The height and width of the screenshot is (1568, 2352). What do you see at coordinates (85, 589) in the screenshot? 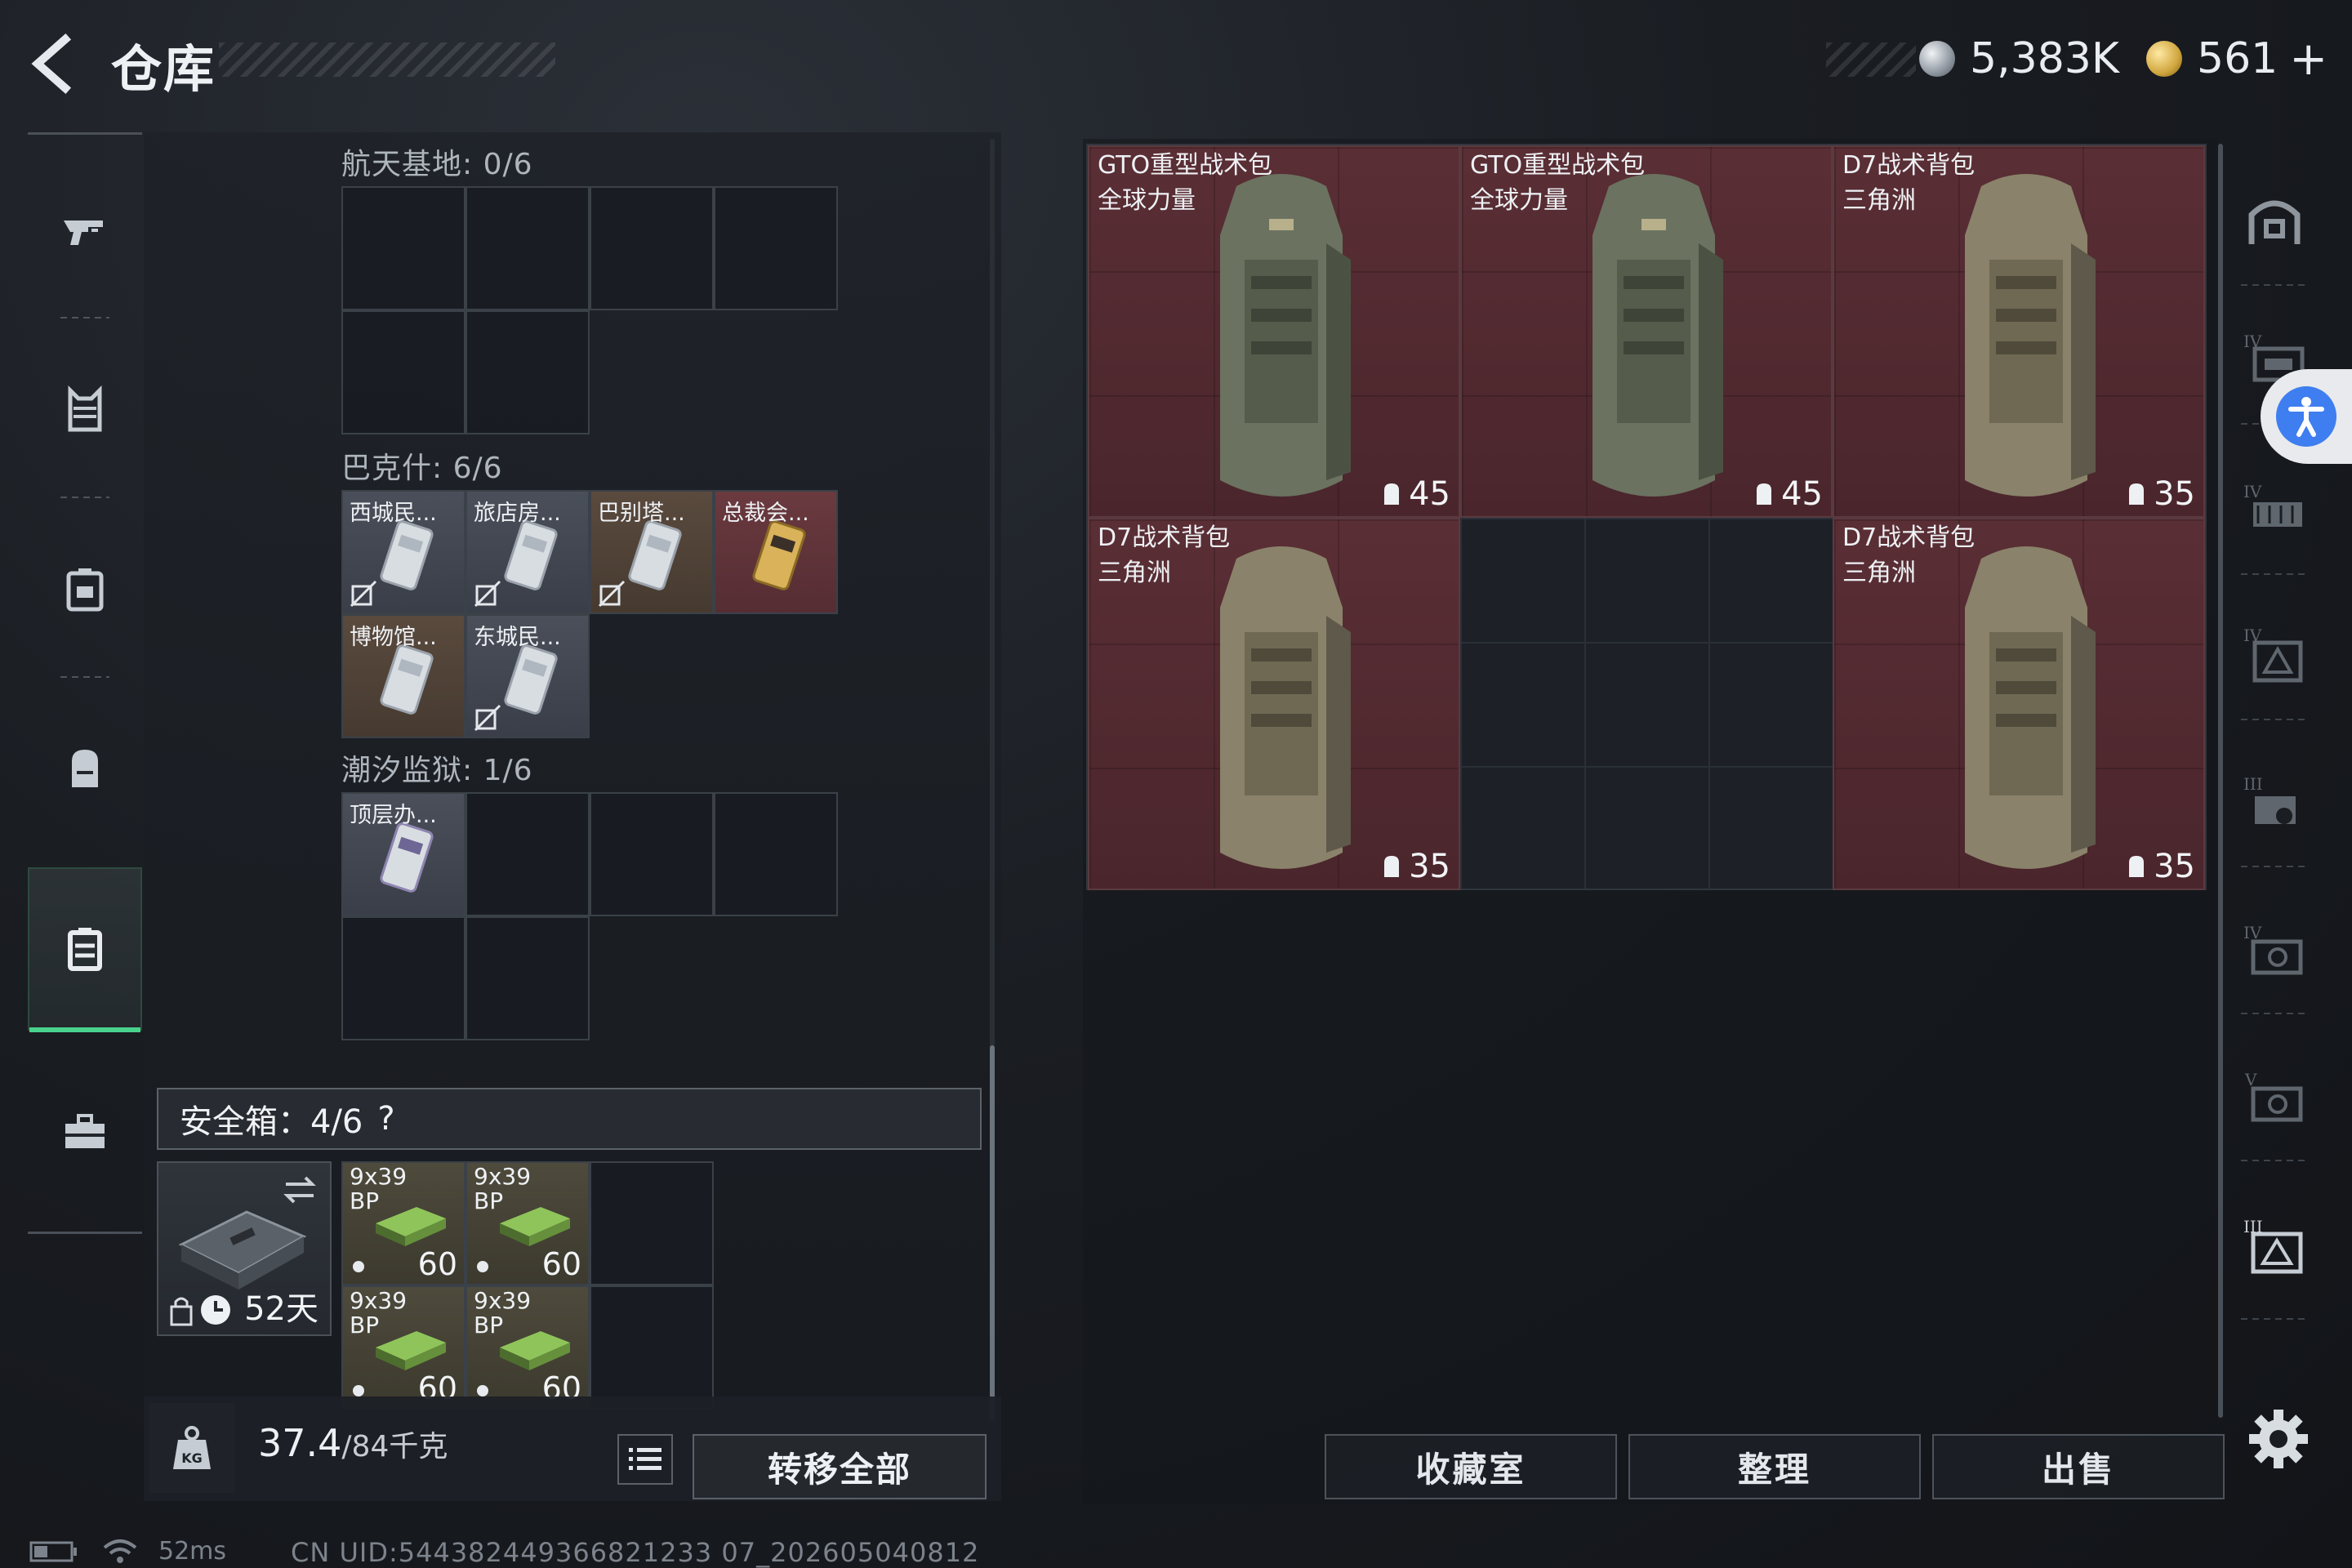
I see `nav-chest-rig` at bounding box center [85, 589].